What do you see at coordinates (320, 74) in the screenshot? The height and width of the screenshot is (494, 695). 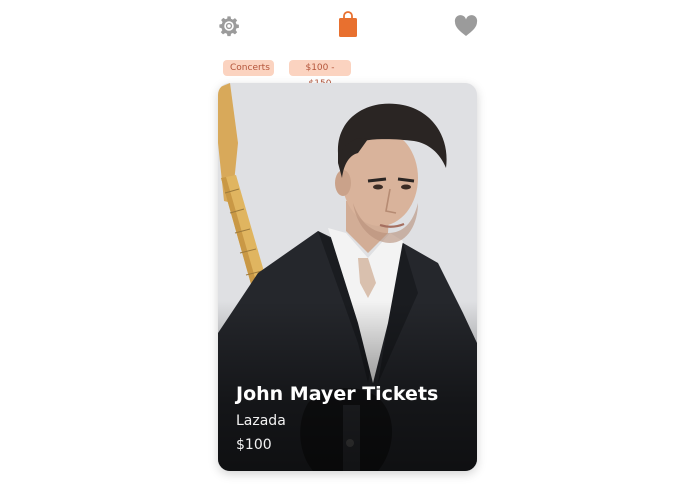 I see `filter-tag-price-range: $100 - $150` at bounding box center [320, 74].